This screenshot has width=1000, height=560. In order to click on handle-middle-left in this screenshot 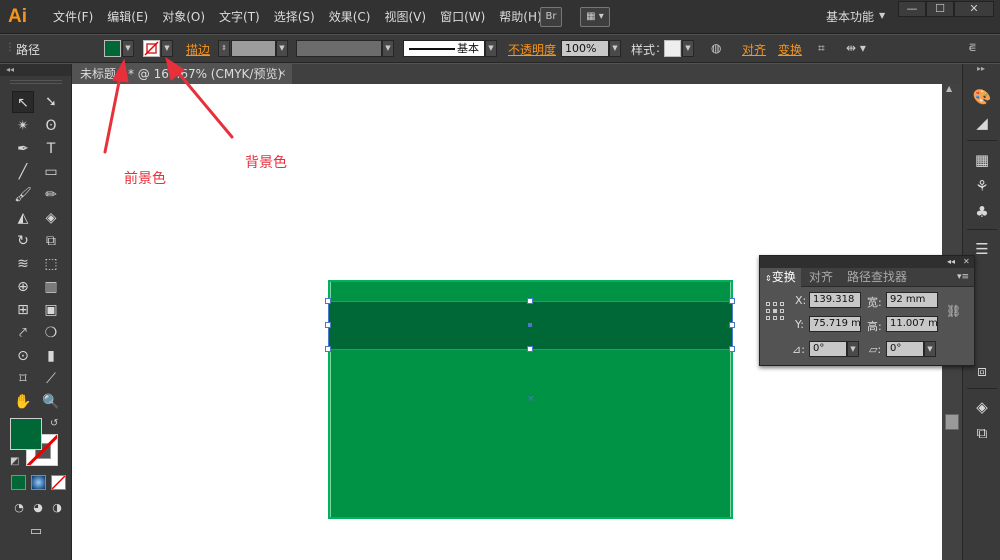, I will do `click(328, 325)`.